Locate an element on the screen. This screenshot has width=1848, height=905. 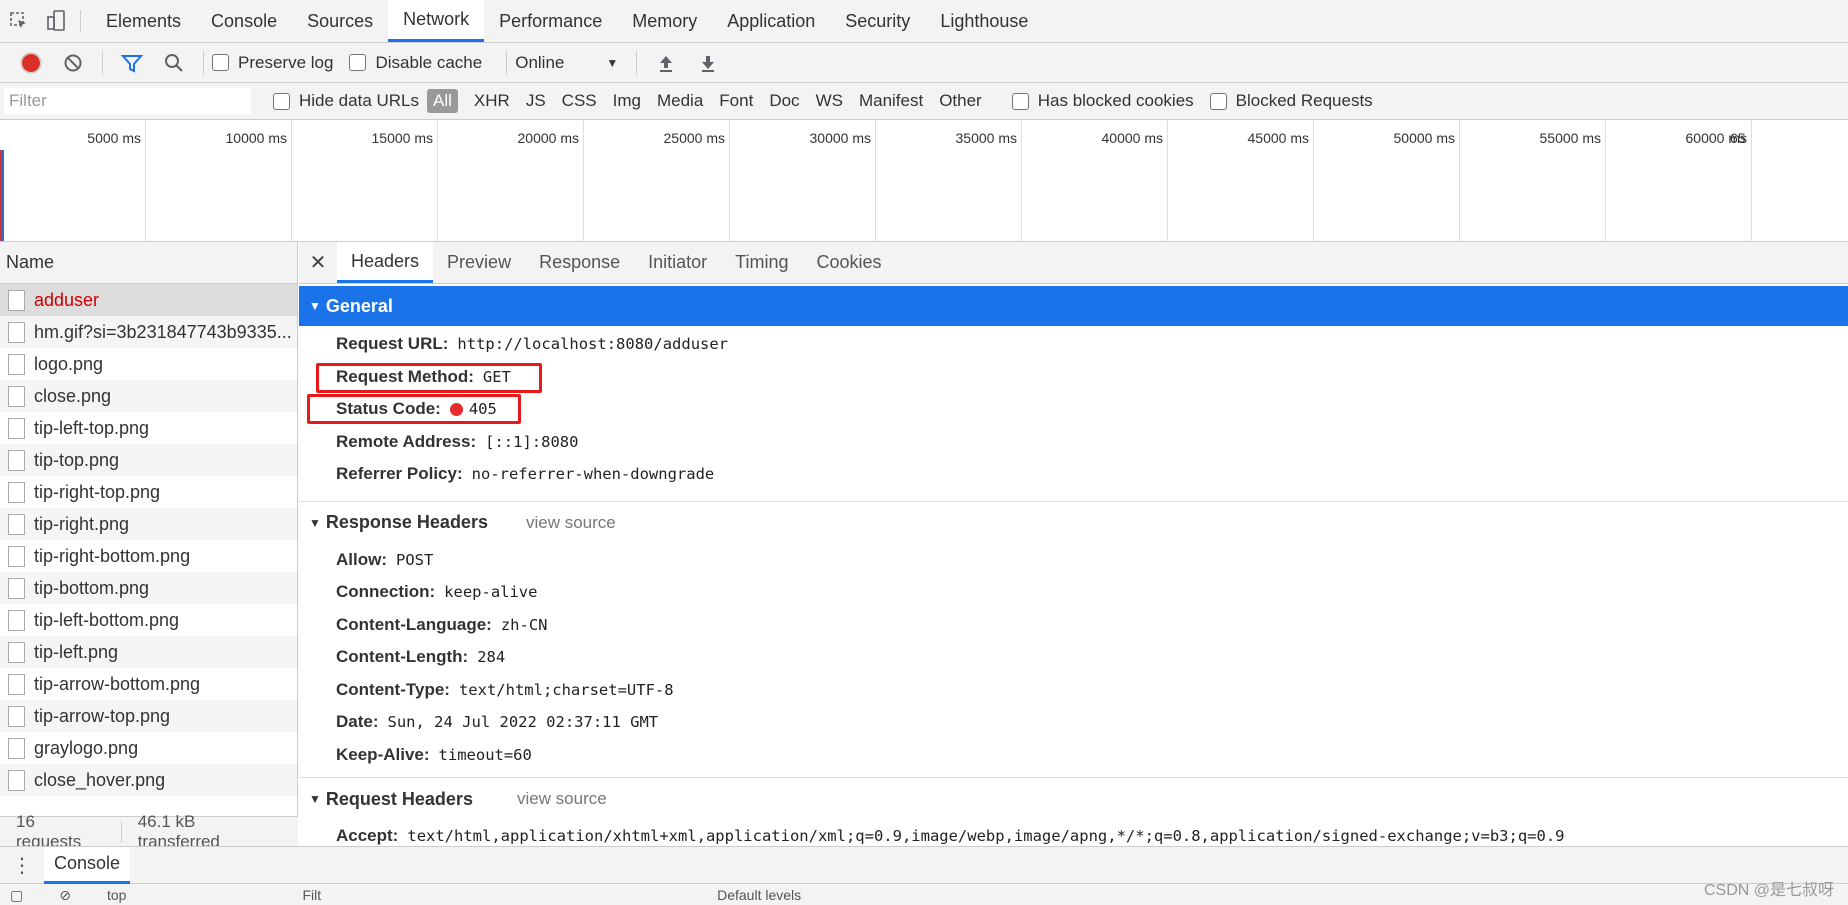
tab-sources: Sources is located at coordinates (340, 21).